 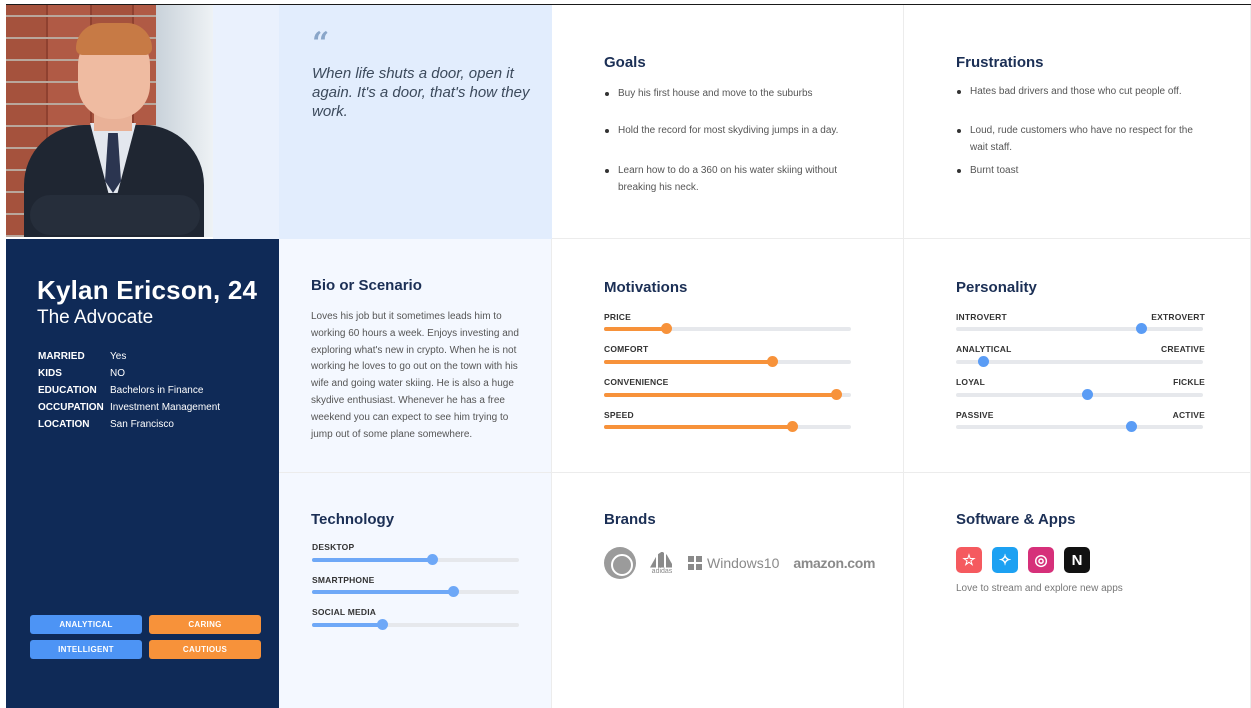 What do you see at coordinates (118, 356) in the screenshot?
I see `fact-value: Yes` at bounding box center [118, 356].